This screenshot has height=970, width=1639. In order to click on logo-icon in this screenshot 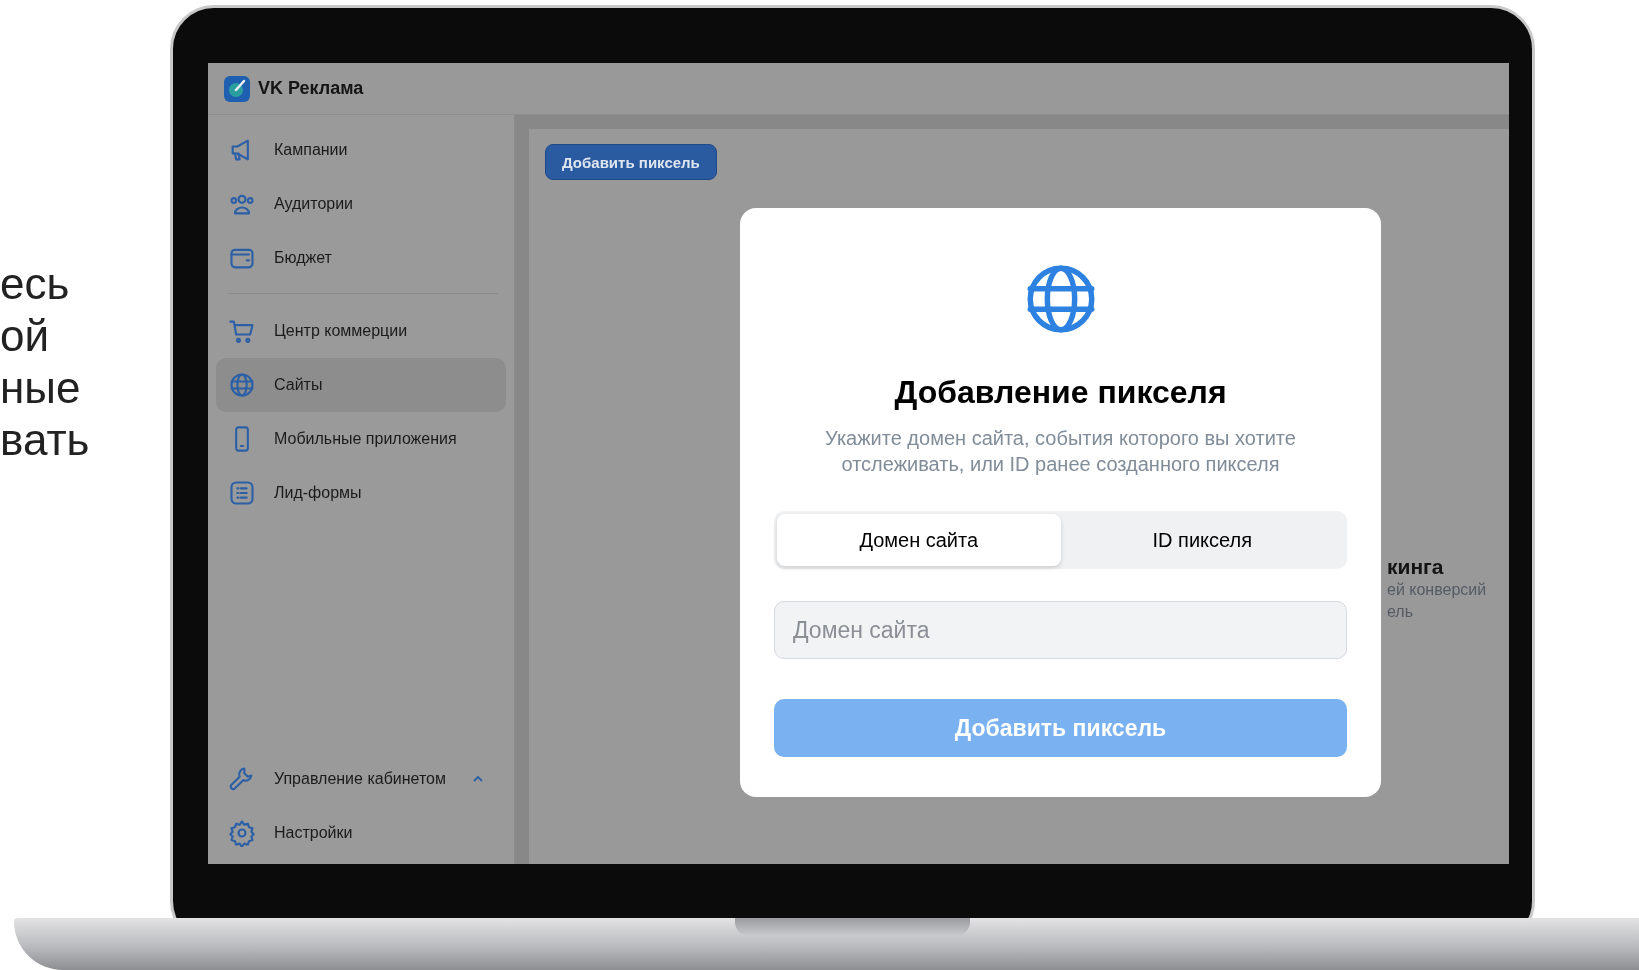, I will do `click(237, 88)`.